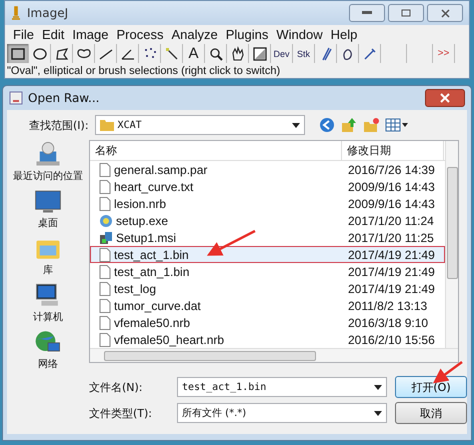 The width and height of the screenshot is (474, 445). I want to click on file-date: 2017/1/20 11:25, so click(390, 237).